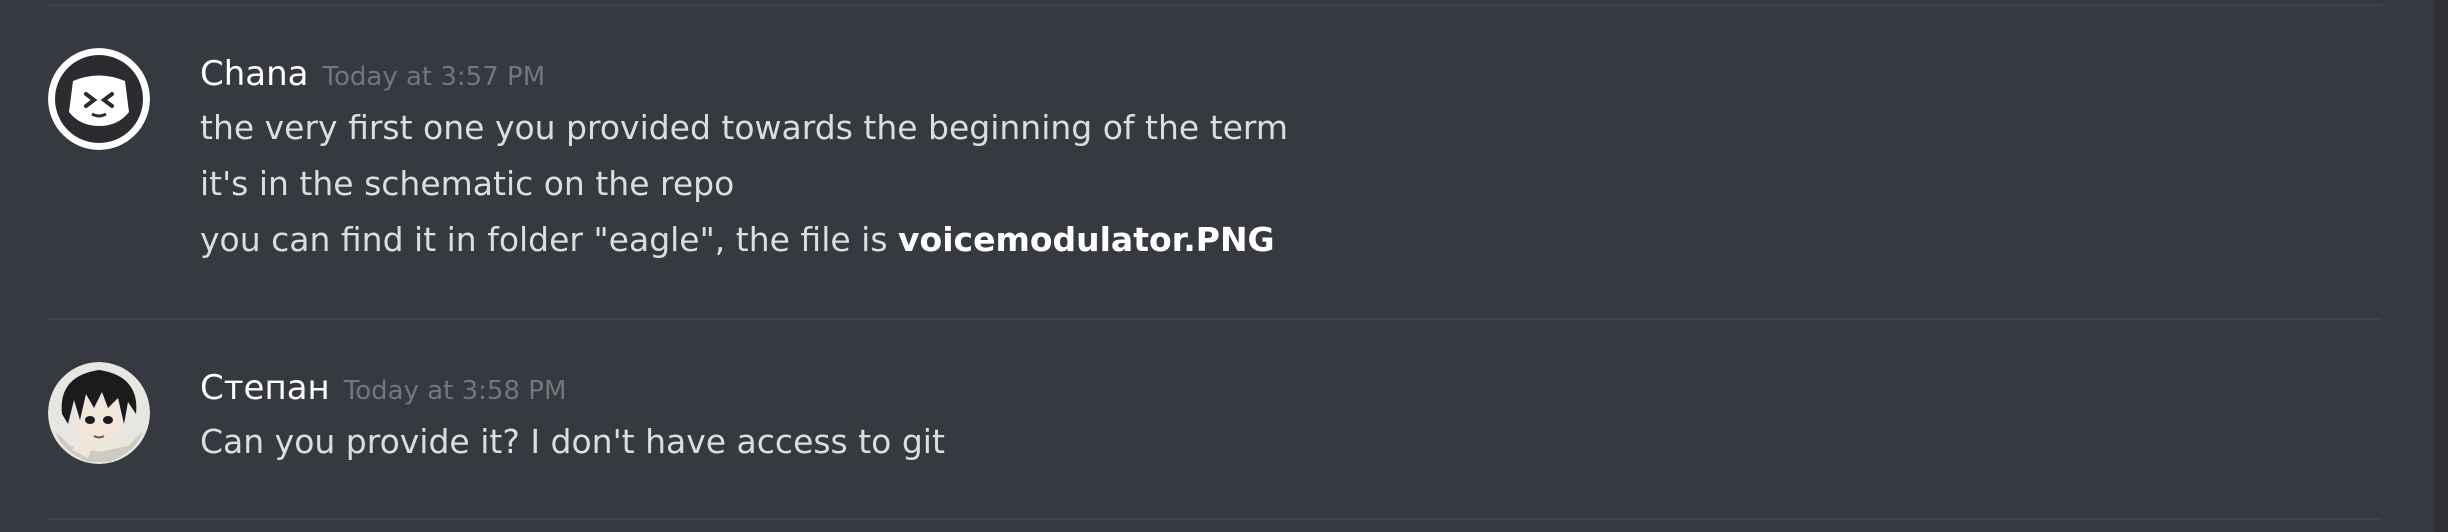  Describe the element at coordinates (2441, 266) in the screenshot. I see `scrollbar-track` at that location.